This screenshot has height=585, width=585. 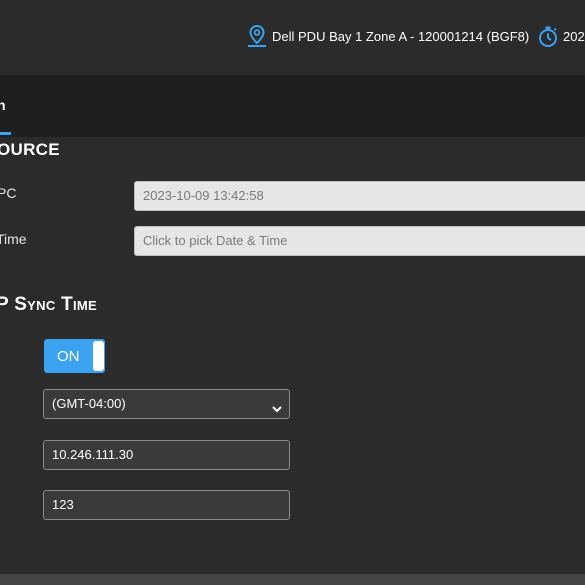 I want to click on timezone-selected-value: (GMT-04:00), so click(x=89, y=403).